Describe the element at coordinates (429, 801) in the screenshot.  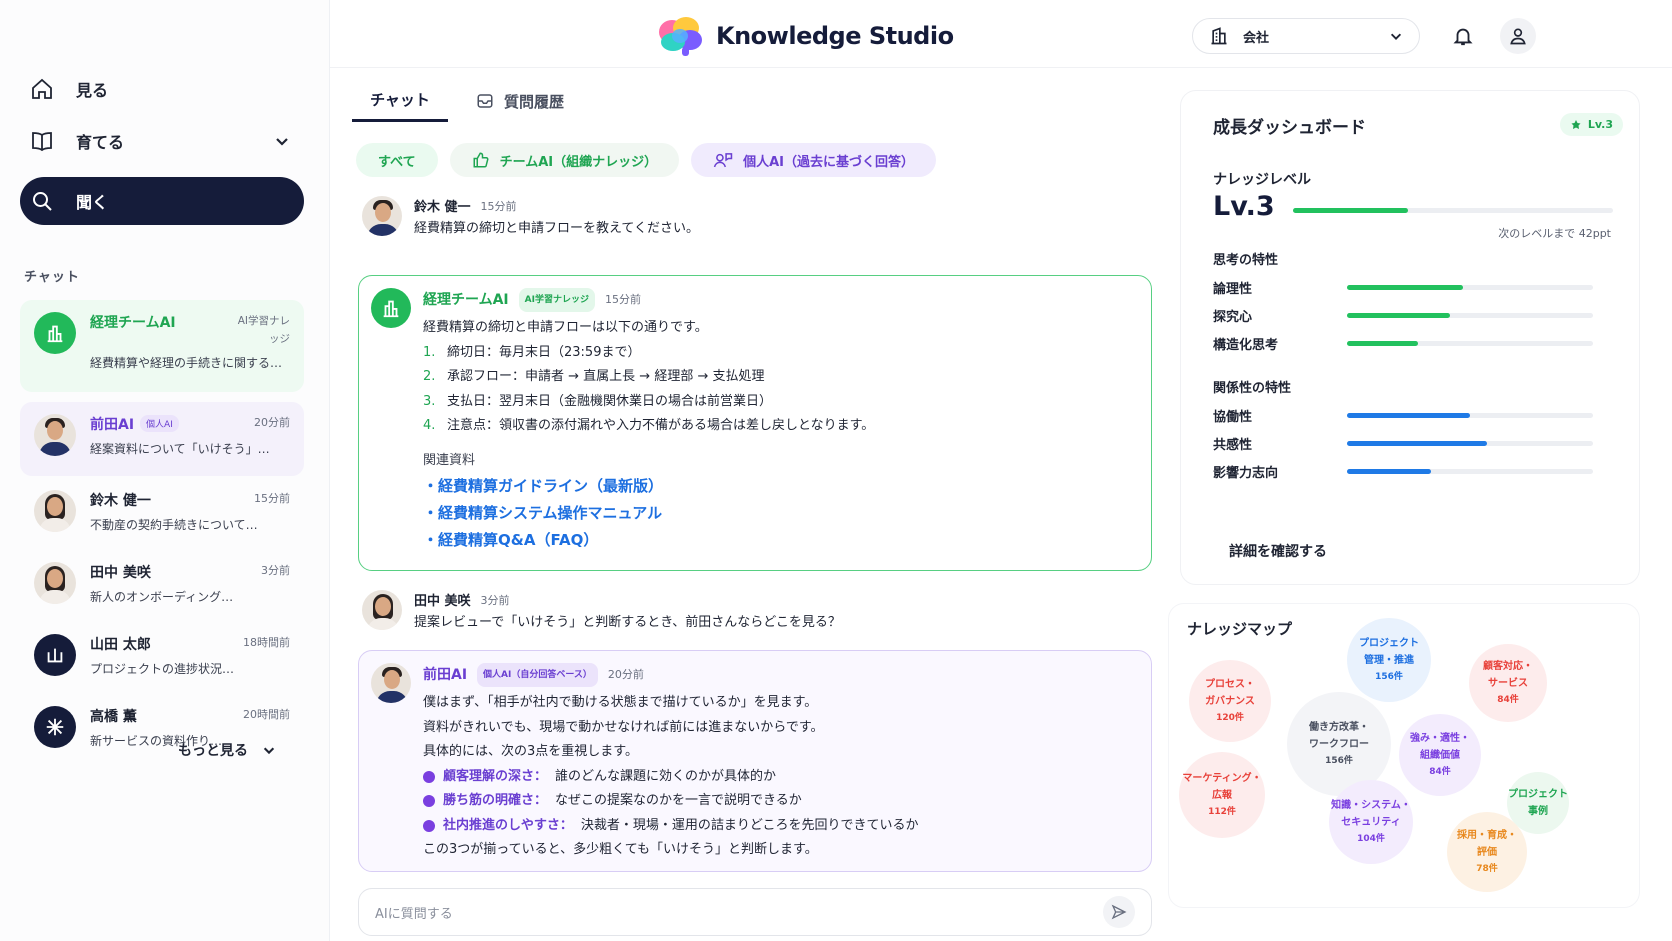
I see `bullet-dot-icon` at that location.